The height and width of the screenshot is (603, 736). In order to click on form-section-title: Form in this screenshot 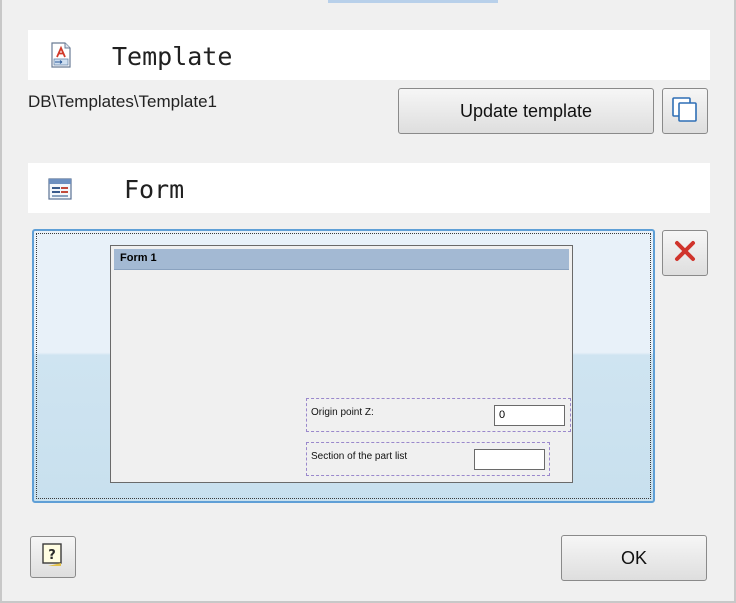, I will do `click(154, 189)`.